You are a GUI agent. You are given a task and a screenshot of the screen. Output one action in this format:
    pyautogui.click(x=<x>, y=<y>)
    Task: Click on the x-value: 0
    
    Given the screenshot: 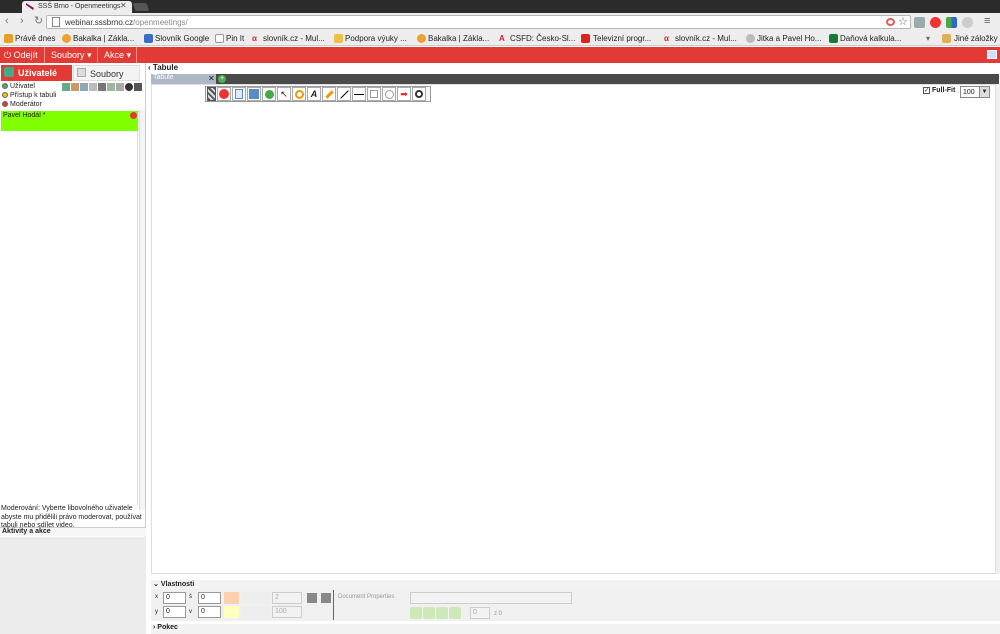 What is the action you would take?
    pyautogui.click(x=168, y=597)
    